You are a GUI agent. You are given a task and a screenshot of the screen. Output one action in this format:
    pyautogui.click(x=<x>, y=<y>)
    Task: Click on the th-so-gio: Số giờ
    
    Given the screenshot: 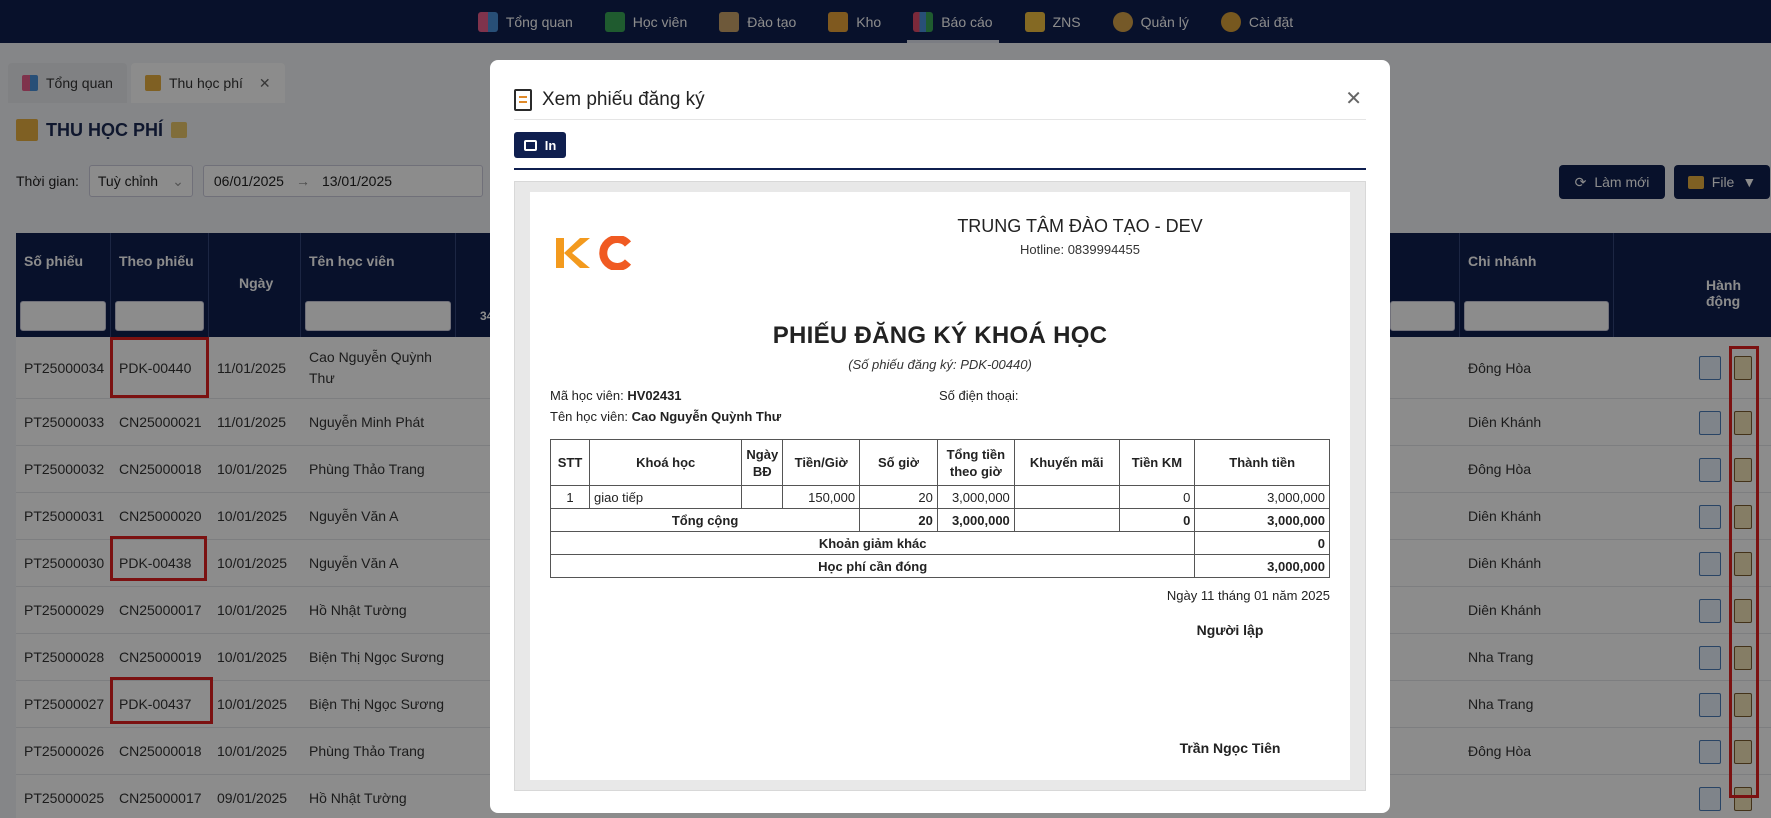 What is the action you would take?
    pyautogui.click(x=898, y=462)
    